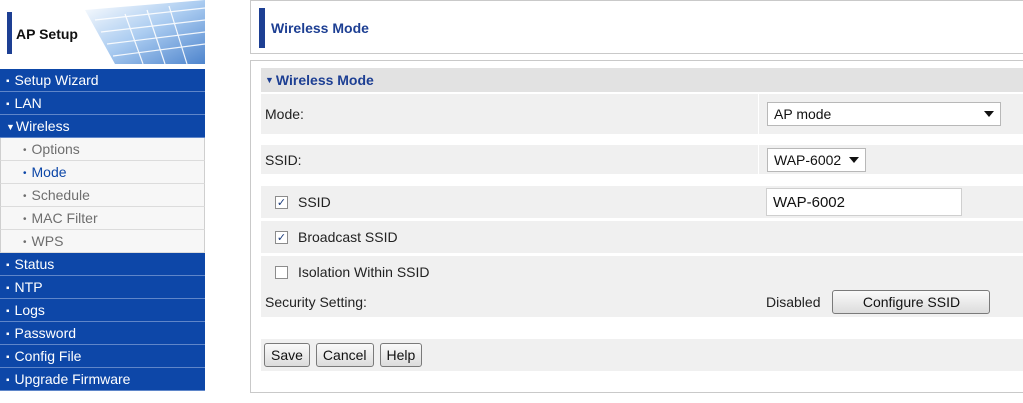 This screenshot has width=1023, height=403. Describe the element at coordinates (320, 28) in the screenshot. I see `page-title: Wireless Mode` at that location.